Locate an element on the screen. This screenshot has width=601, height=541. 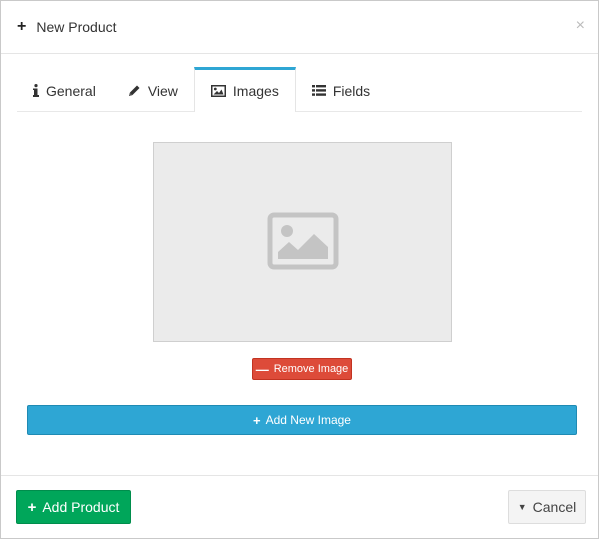
tab-images: Images is located at coordinates (244, 89).